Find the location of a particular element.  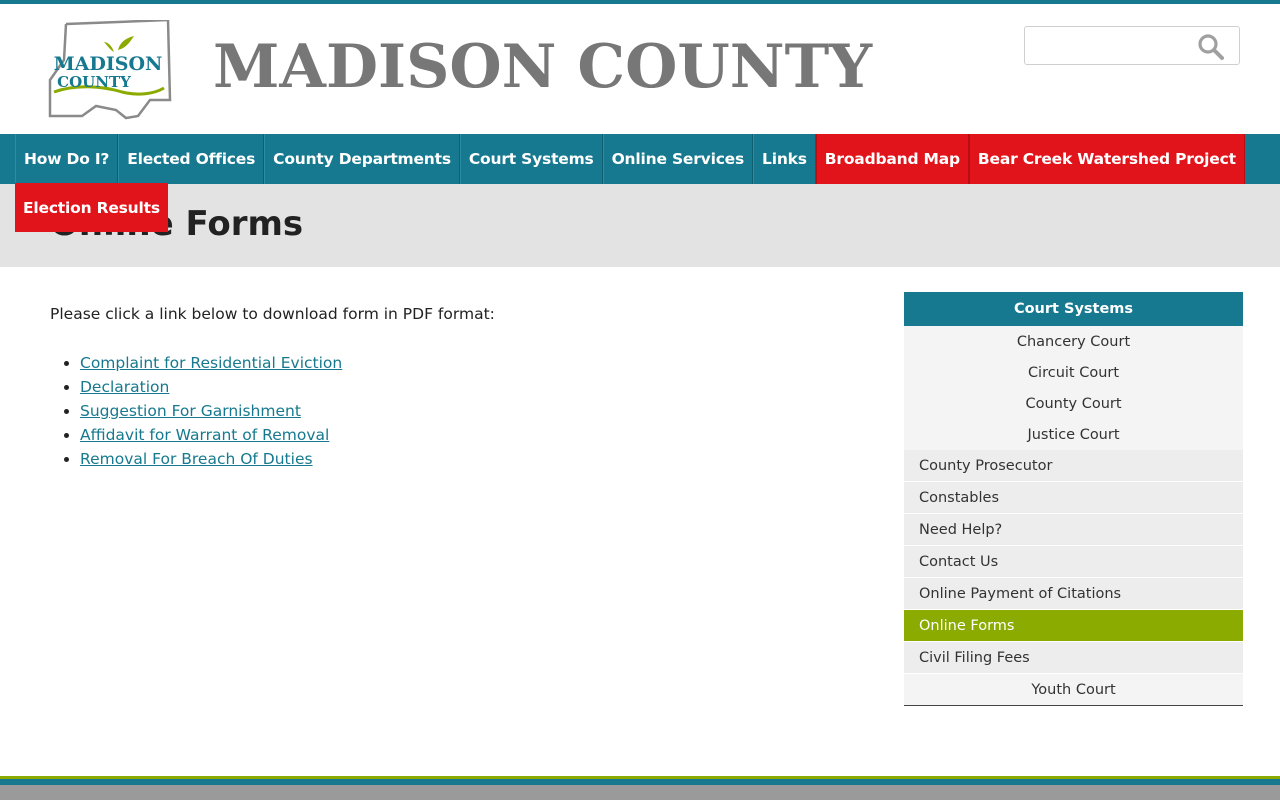

form-link: Suggestion For Garnishment is located at coordinates (190, 411).